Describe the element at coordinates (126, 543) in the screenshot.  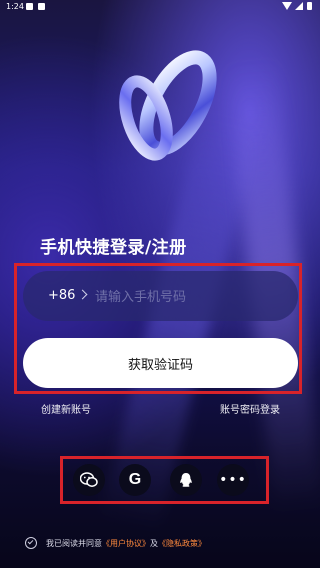
I see `user-agreement-link: 《用户协议》` at that location.